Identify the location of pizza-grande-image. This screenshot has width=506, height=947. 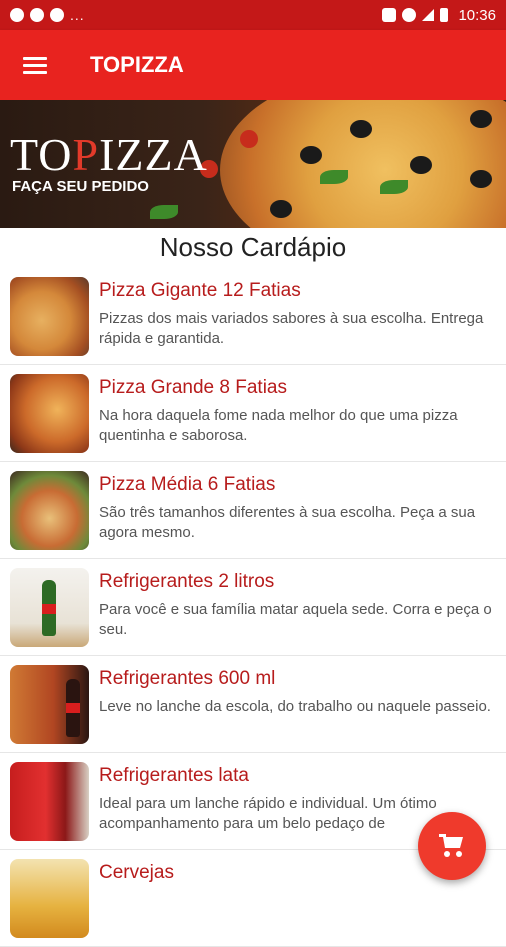
(49, 413).